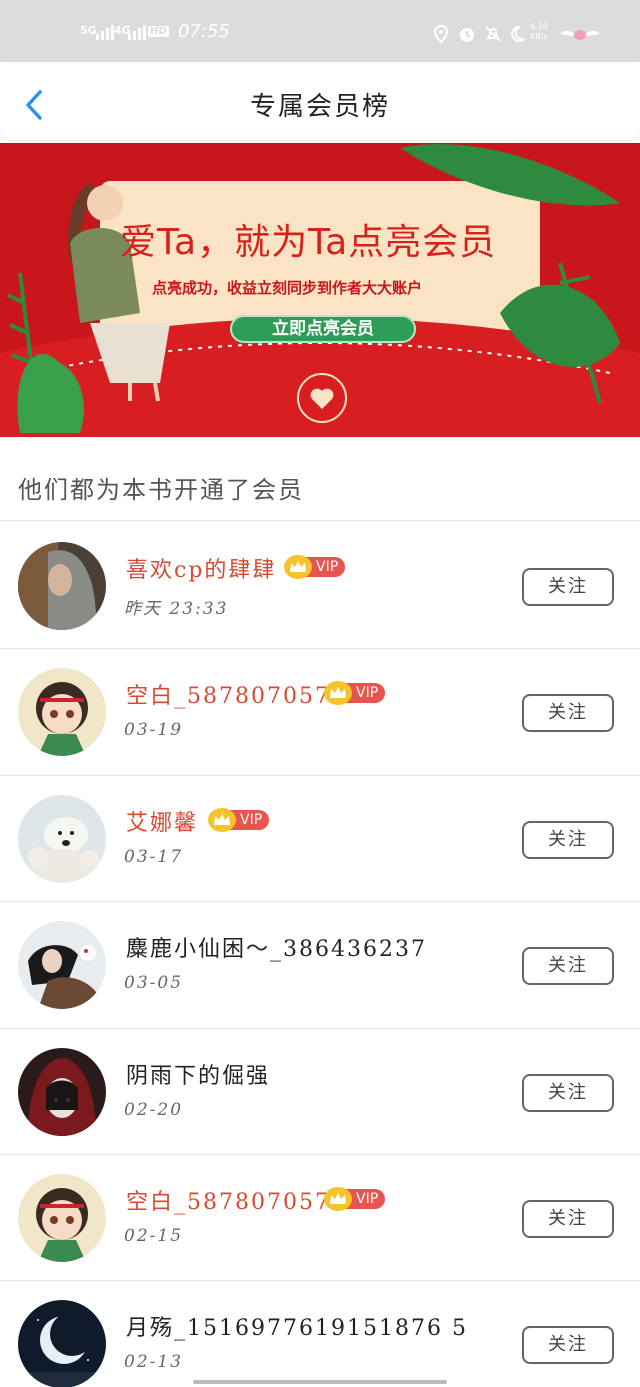  I want to click on moon-icon, so click(517, 34).